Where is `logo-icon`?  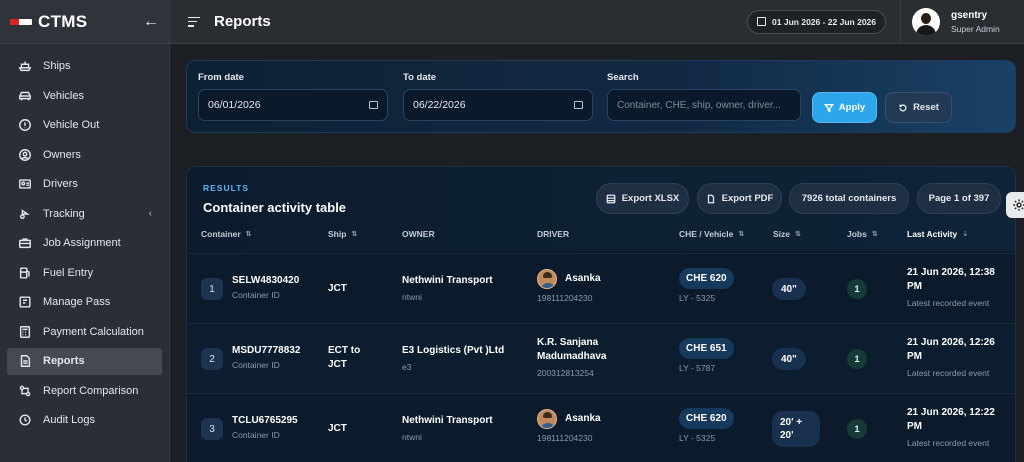 logo-icon is located at coordinates (21, 22).